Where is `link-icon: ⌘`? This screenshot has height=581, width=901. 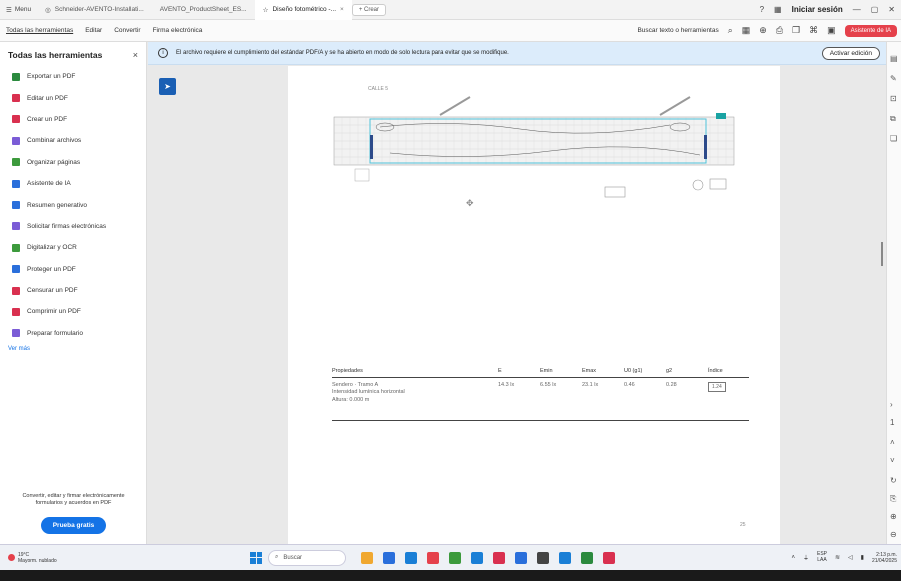
link-icon: ⌘ is located at coordinates (813, 30).